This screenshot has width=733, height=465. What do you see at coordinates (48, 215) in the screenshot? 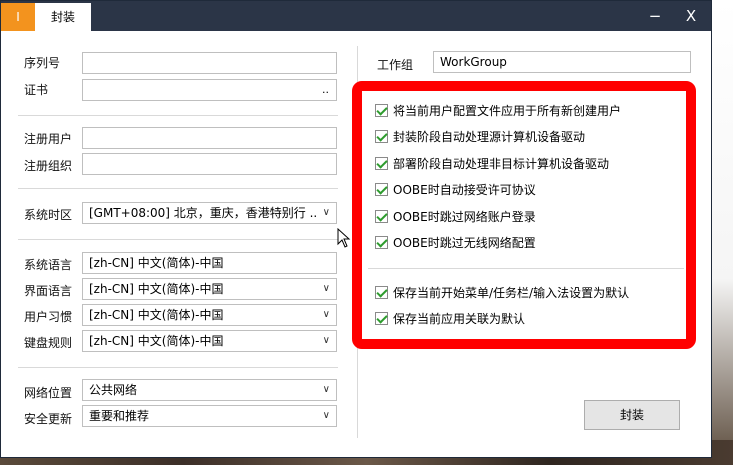
I see `timezone-label: 系统时区` at bounding box center [48, 215].